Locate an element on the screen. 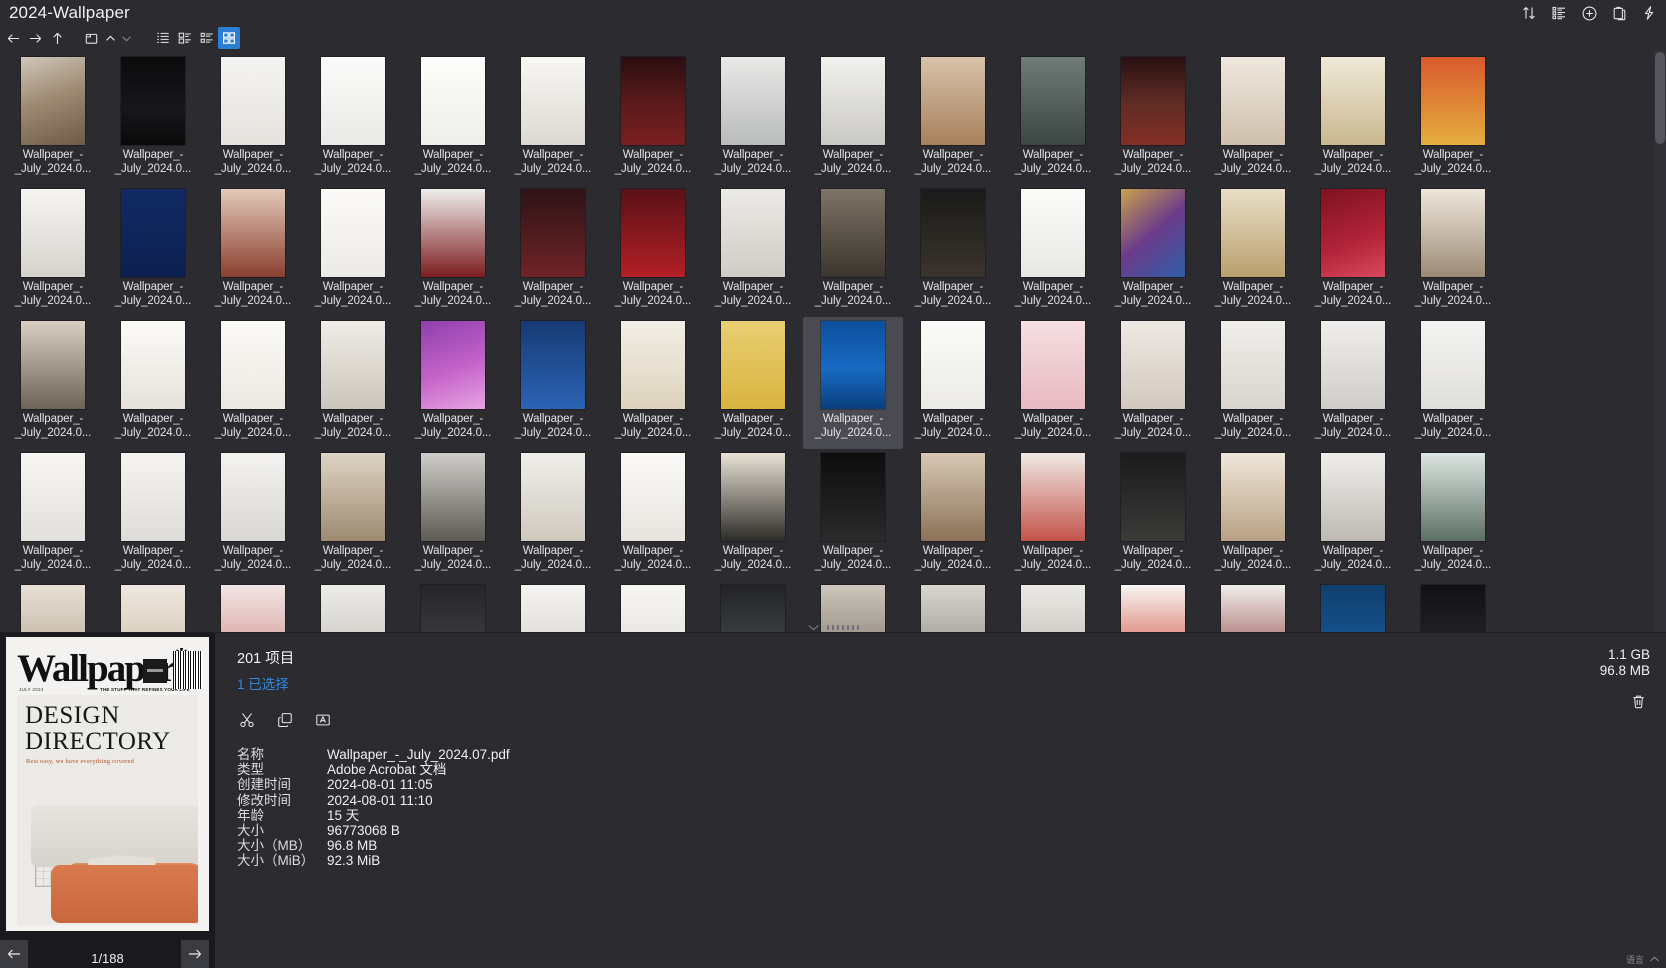  vertical-scrollbar is located at coordinates (1660, 341).